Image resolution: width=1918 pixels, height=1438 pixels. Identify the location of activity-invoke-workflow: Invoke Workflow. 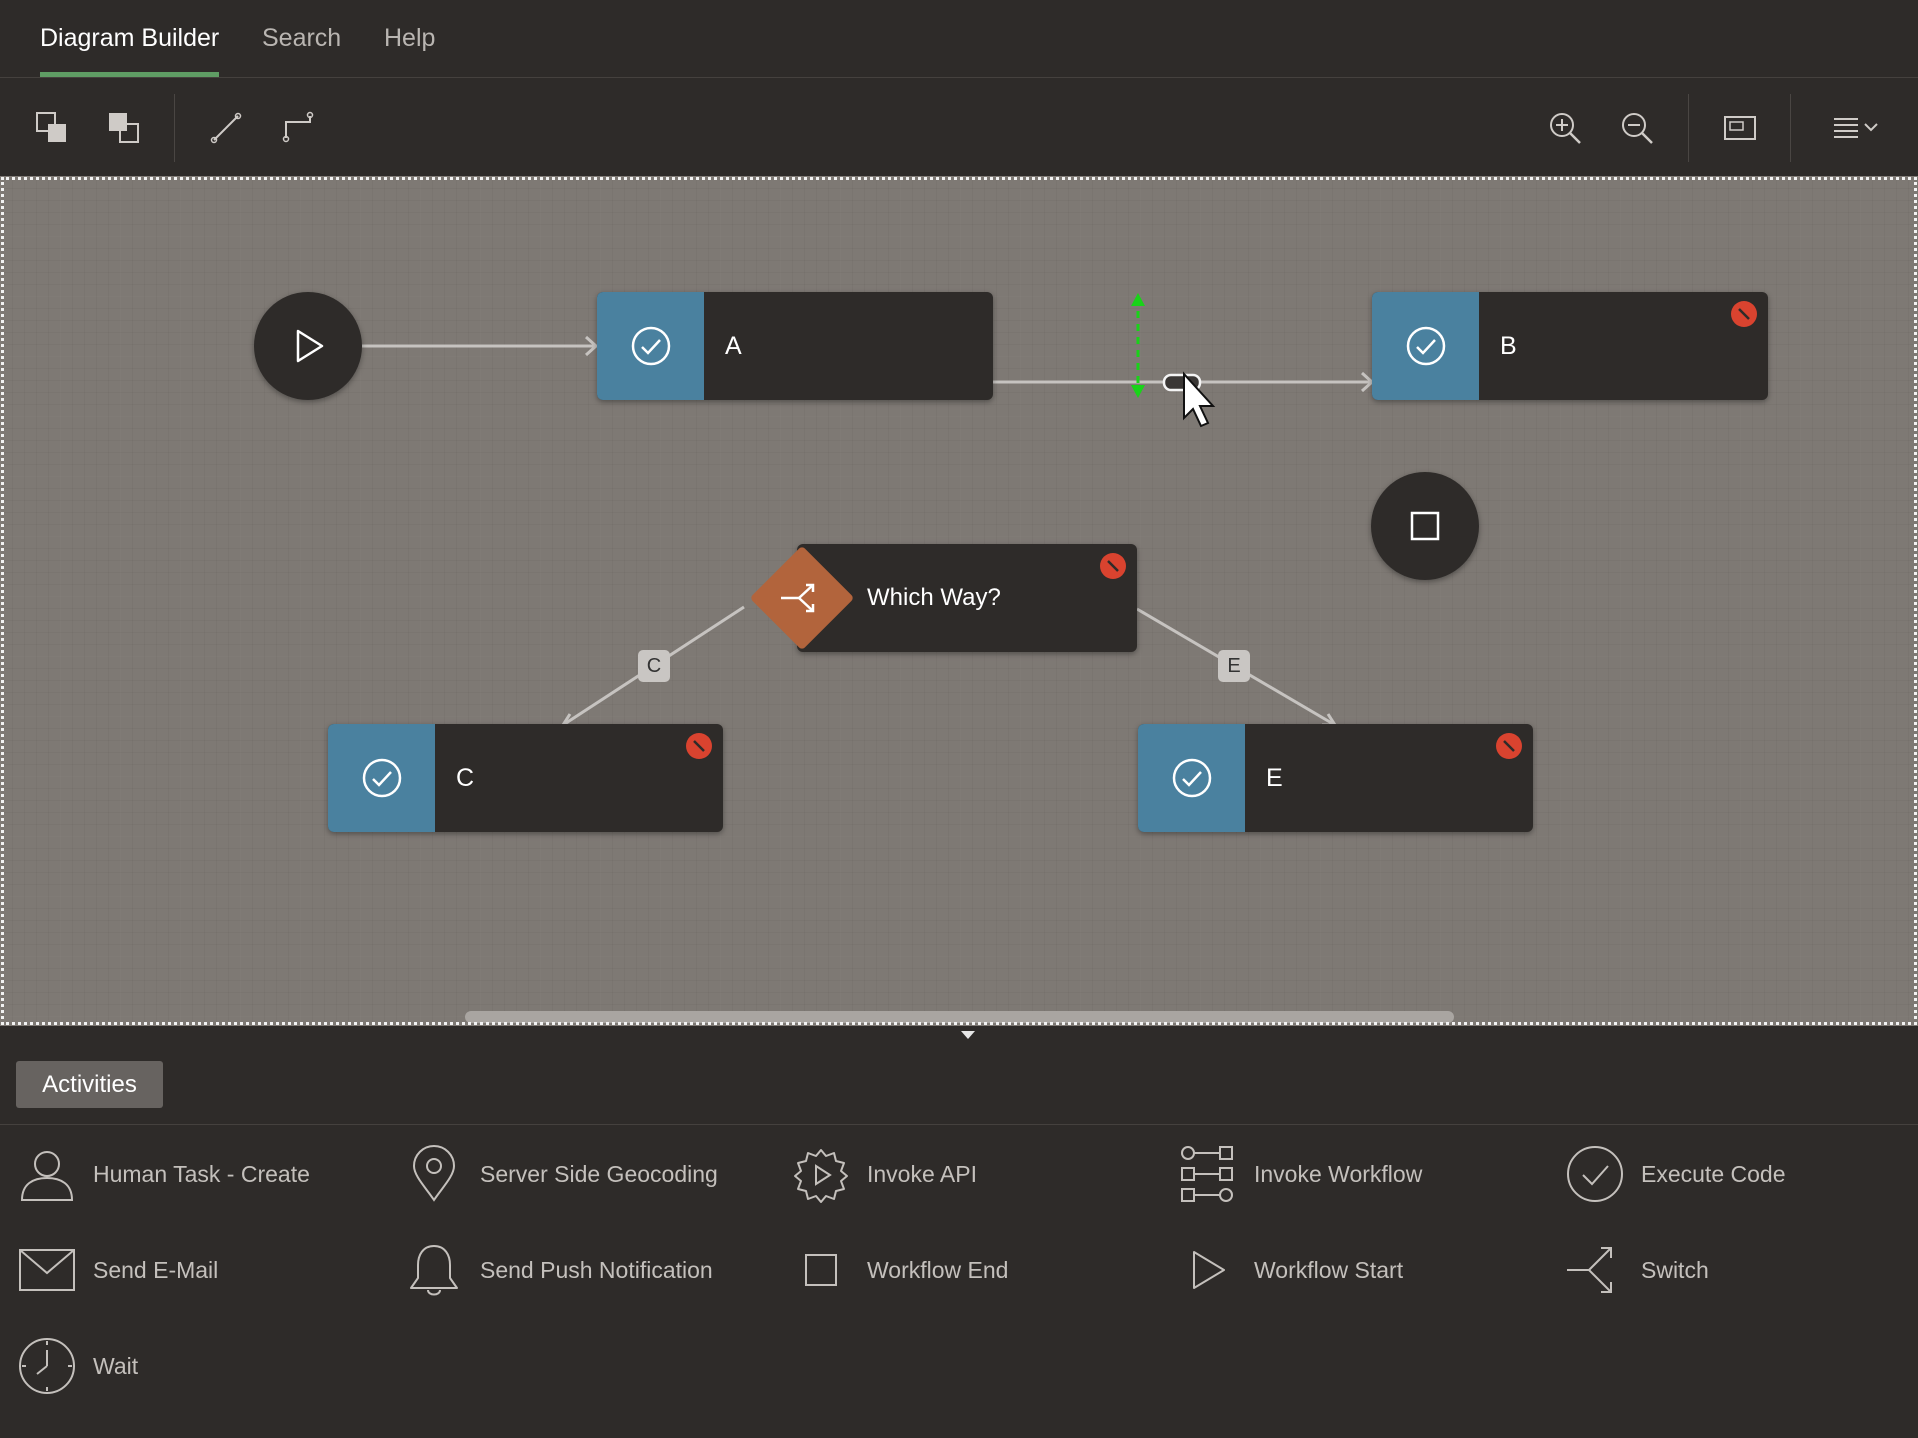
(1299, 1174).